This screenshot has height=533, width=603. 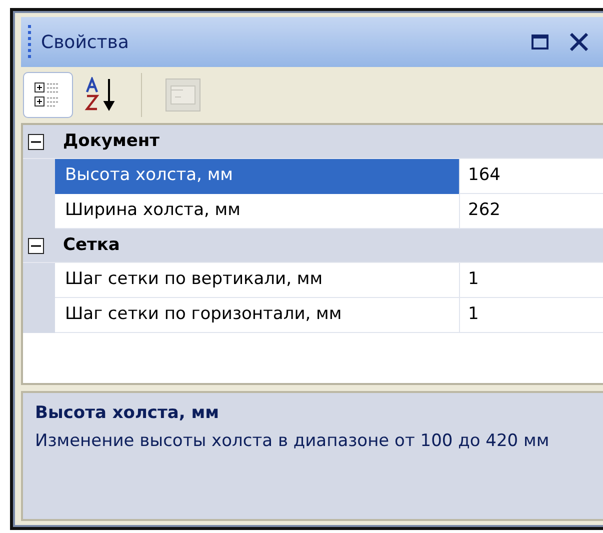 I want to click on property-name: Высота холста, мм, so click(x=257, y=176).